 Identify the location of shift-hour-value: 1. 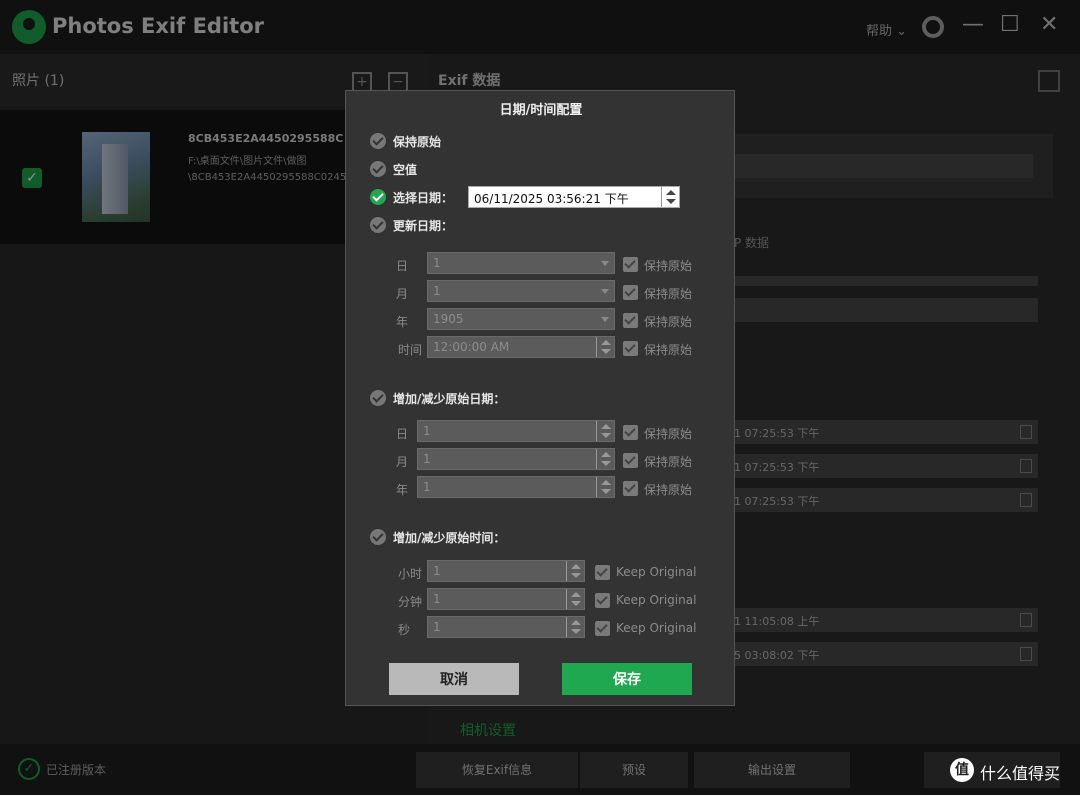
(437, 571).